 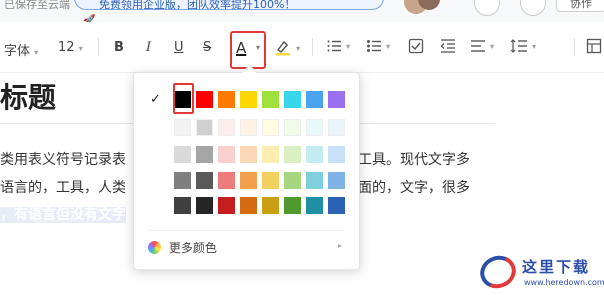 I want to click on watermark-logo: 这里下载 www.heredown.com, so click(x=539, y=272).